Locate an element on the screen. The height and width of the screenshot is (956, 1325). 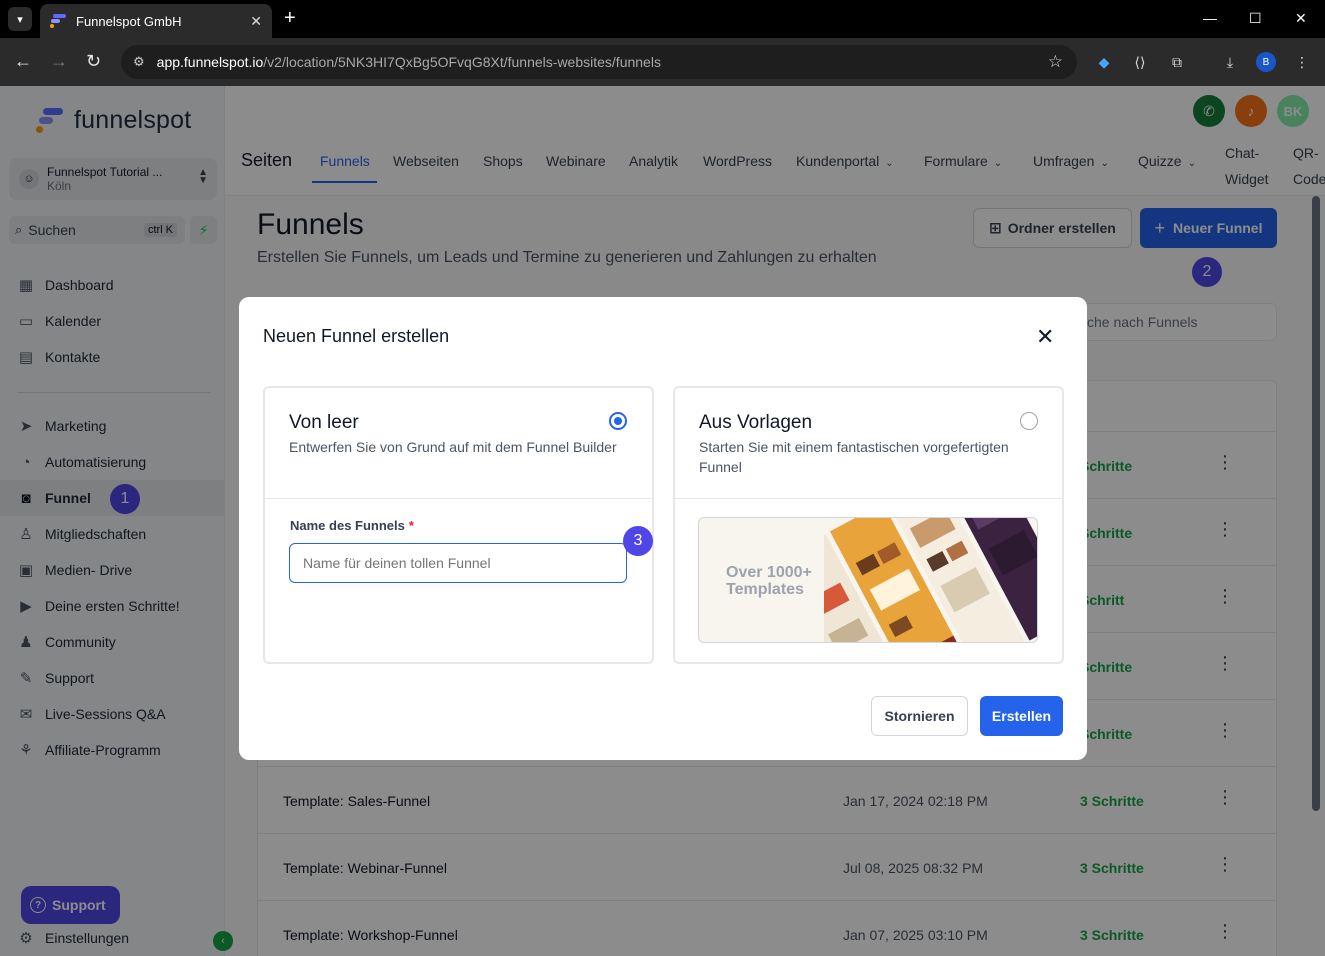
bookmark-star-icon: ☆ is located at coordinates (1055, 62).